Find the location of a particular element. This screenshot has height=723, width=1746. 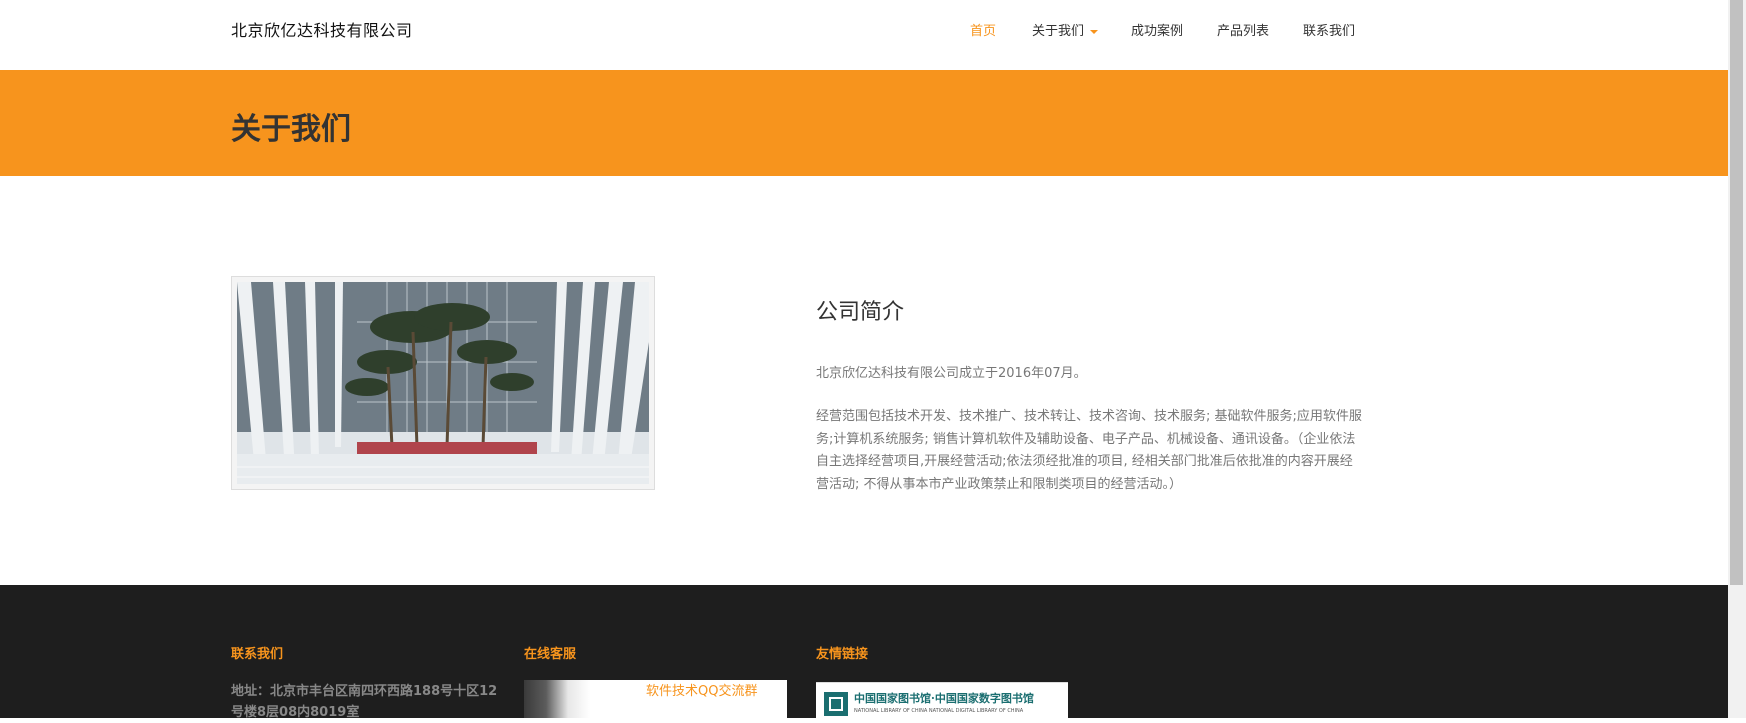

site-logo: 北京欣亿达科技有限公司 is located at coordinates (322, 29).